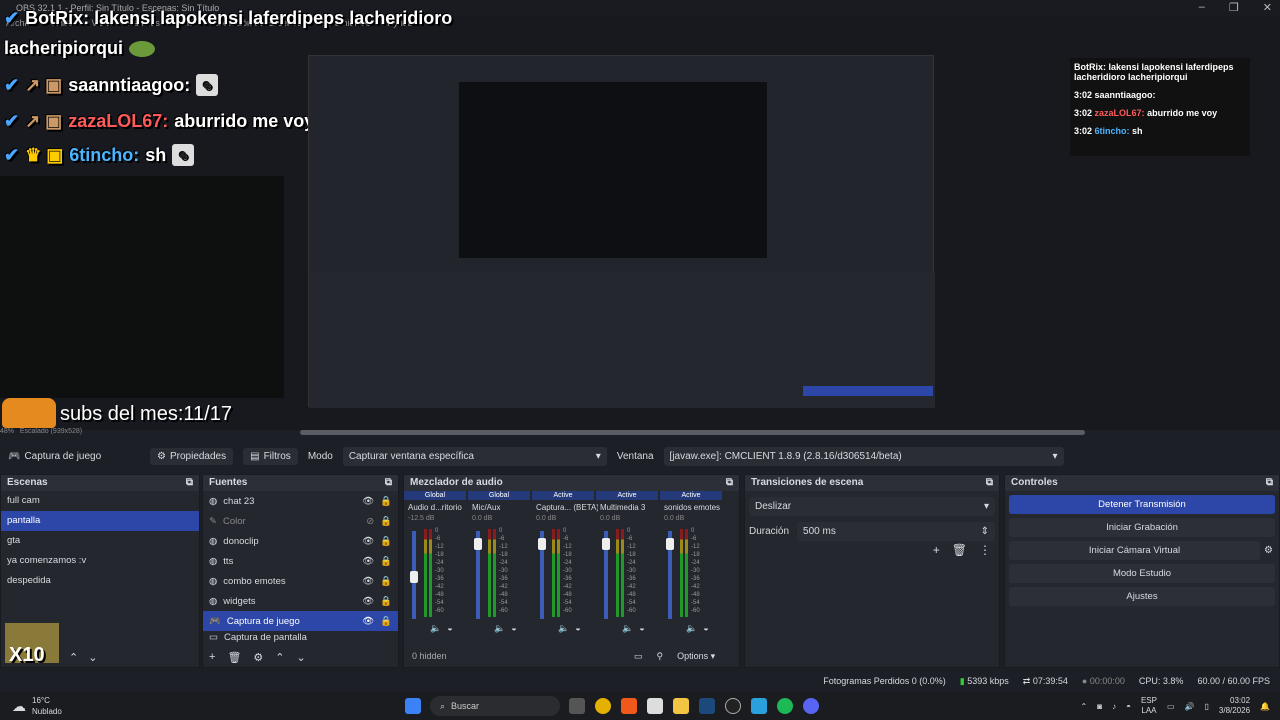 The height and width of the screenshot is (720, 1280). What do you see at coordinates (1142, 504) in the screenshot?
I see `stop-stream-button: Detener Transmisión` at bounding box center [1142, 504].